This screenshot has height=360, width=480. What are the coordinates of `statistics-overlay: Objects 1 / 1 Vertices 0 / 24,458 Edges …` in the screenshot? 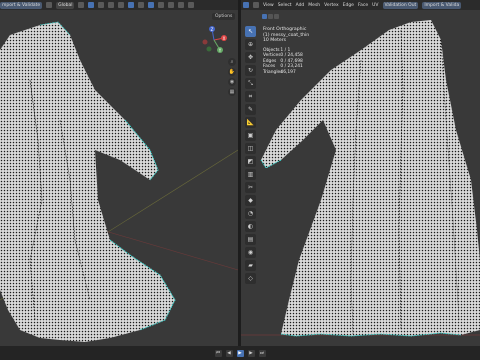 It's located at (283, 61).